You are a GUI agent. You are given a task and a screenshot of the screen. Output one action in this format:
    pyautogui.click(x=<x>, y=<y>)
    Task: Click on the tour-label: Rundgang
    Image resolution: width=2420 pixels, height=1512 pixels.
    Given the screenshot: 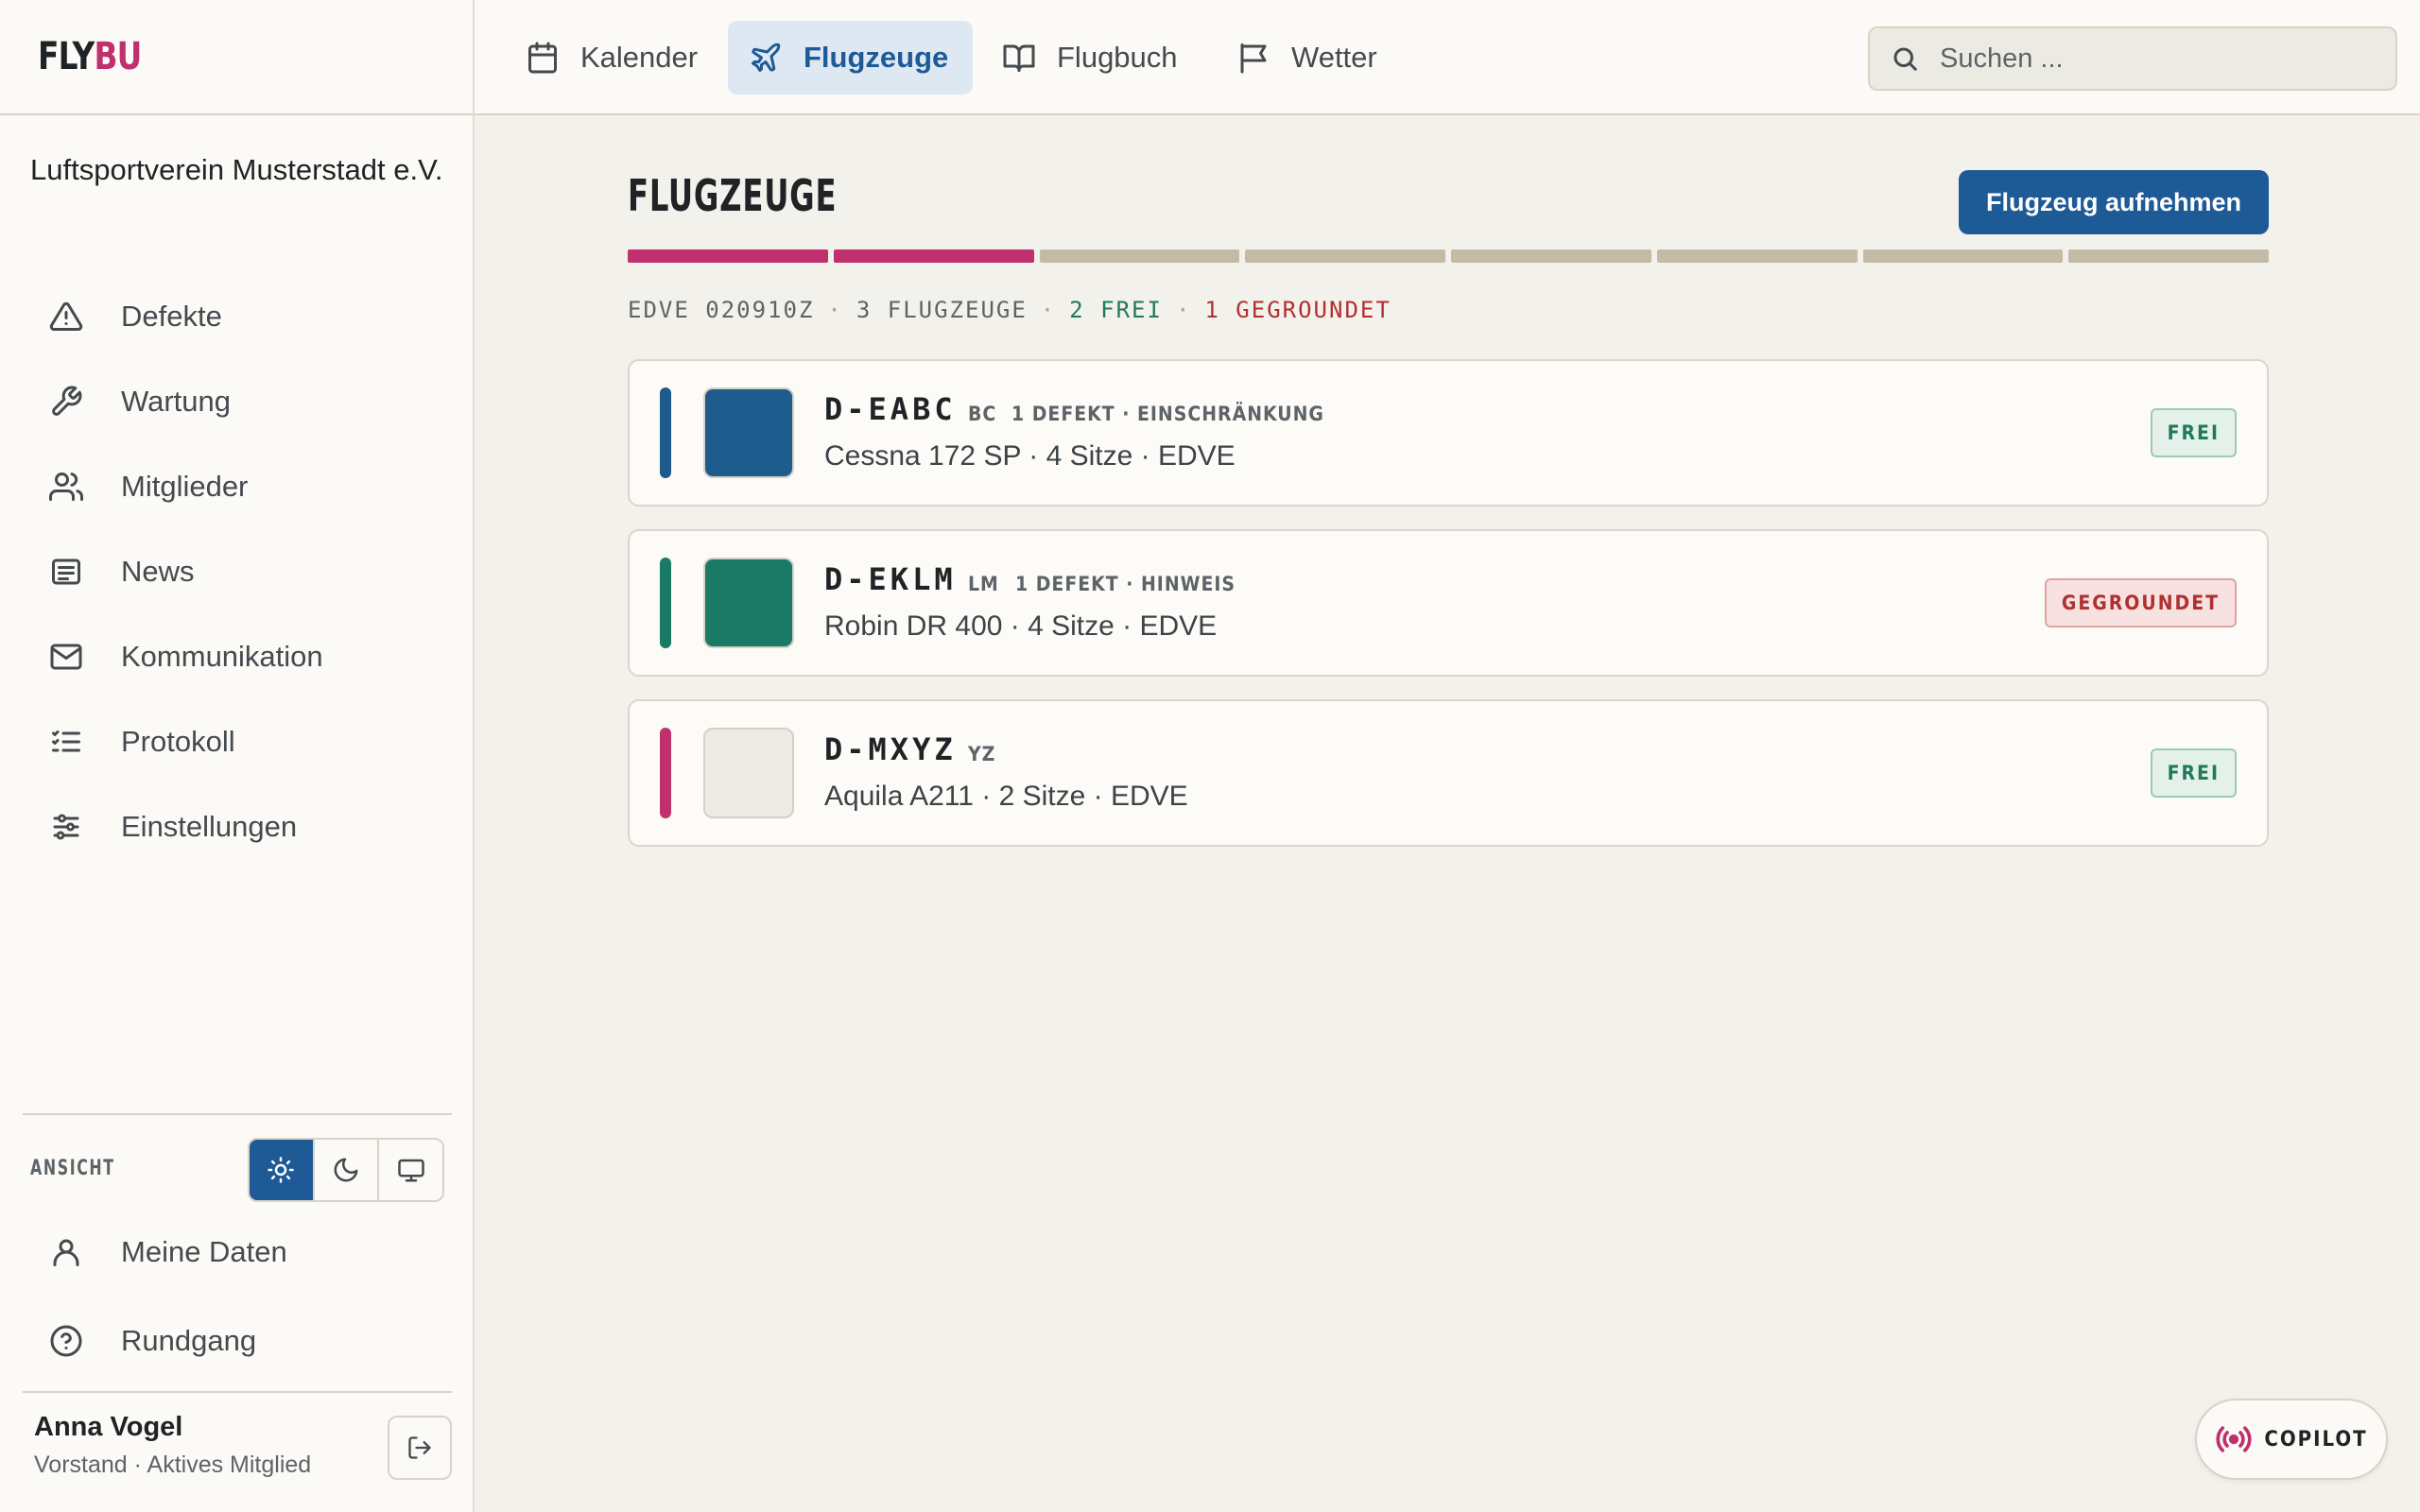 What is the action you would take?
    pyautogui.click(x=189, y=1340)
    